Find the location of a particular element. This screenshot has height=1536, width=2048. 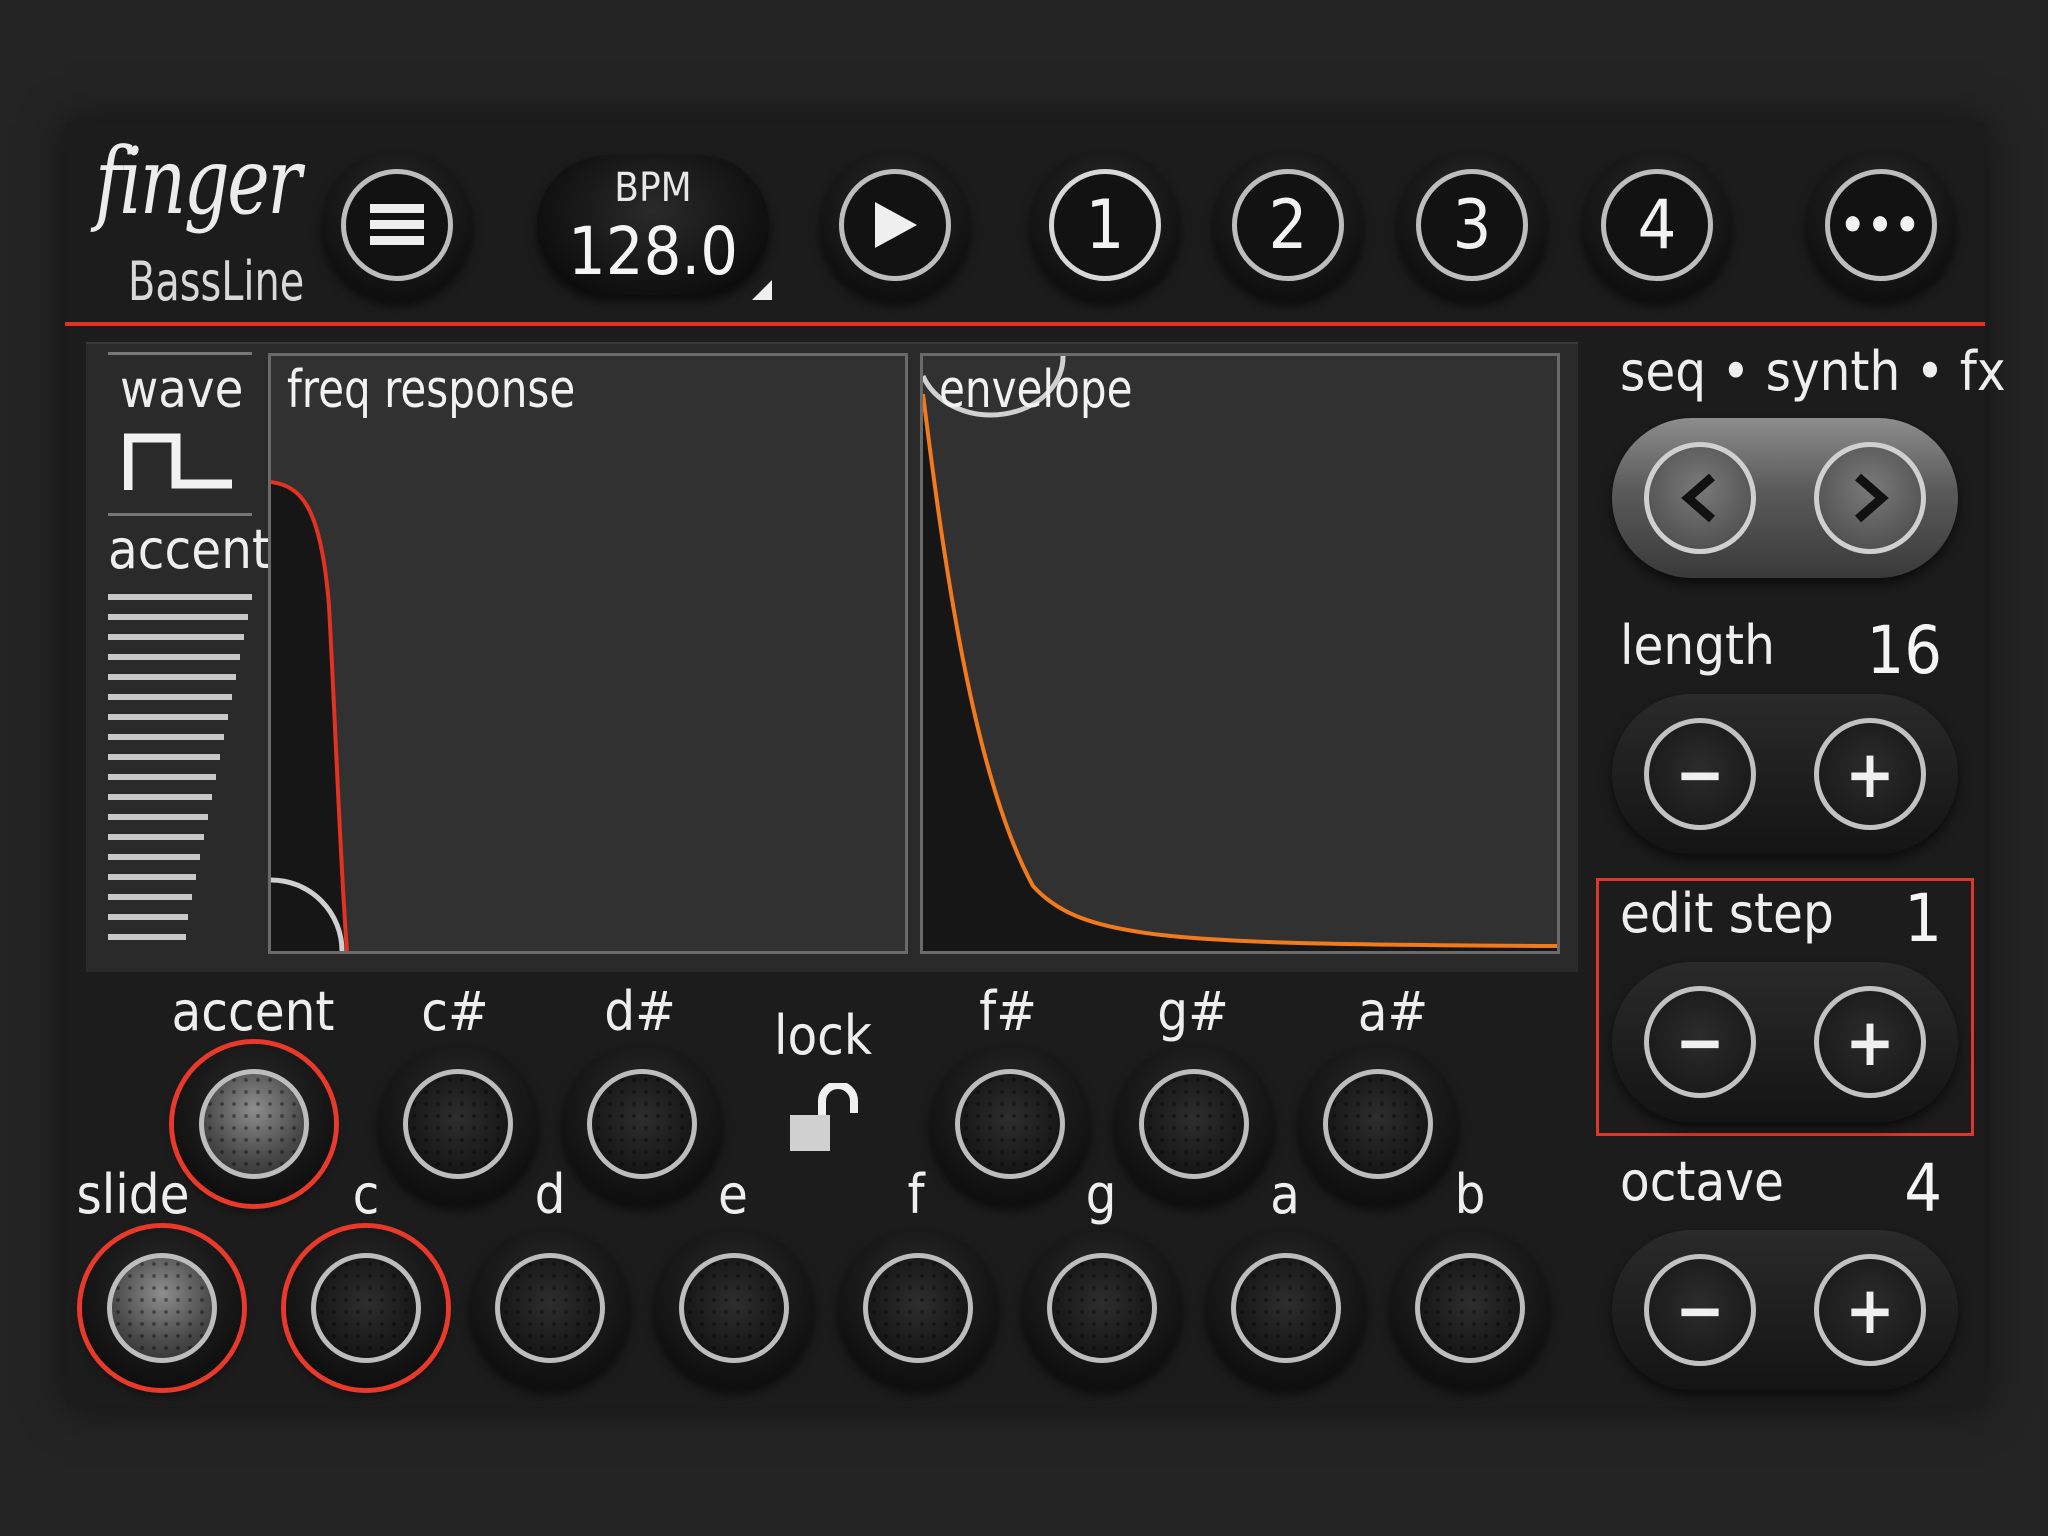

note-key-f-sharp is located at coordinates (1010, 1124).